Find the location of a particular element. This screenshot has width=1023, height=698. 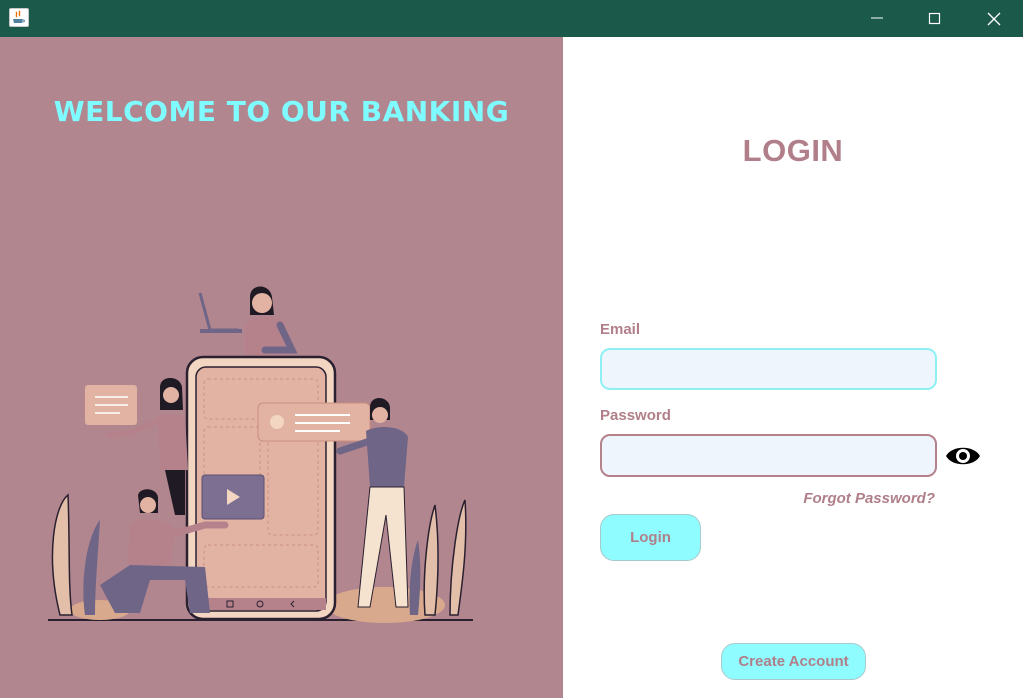

maximize-button is located at coordinates (935, 18).